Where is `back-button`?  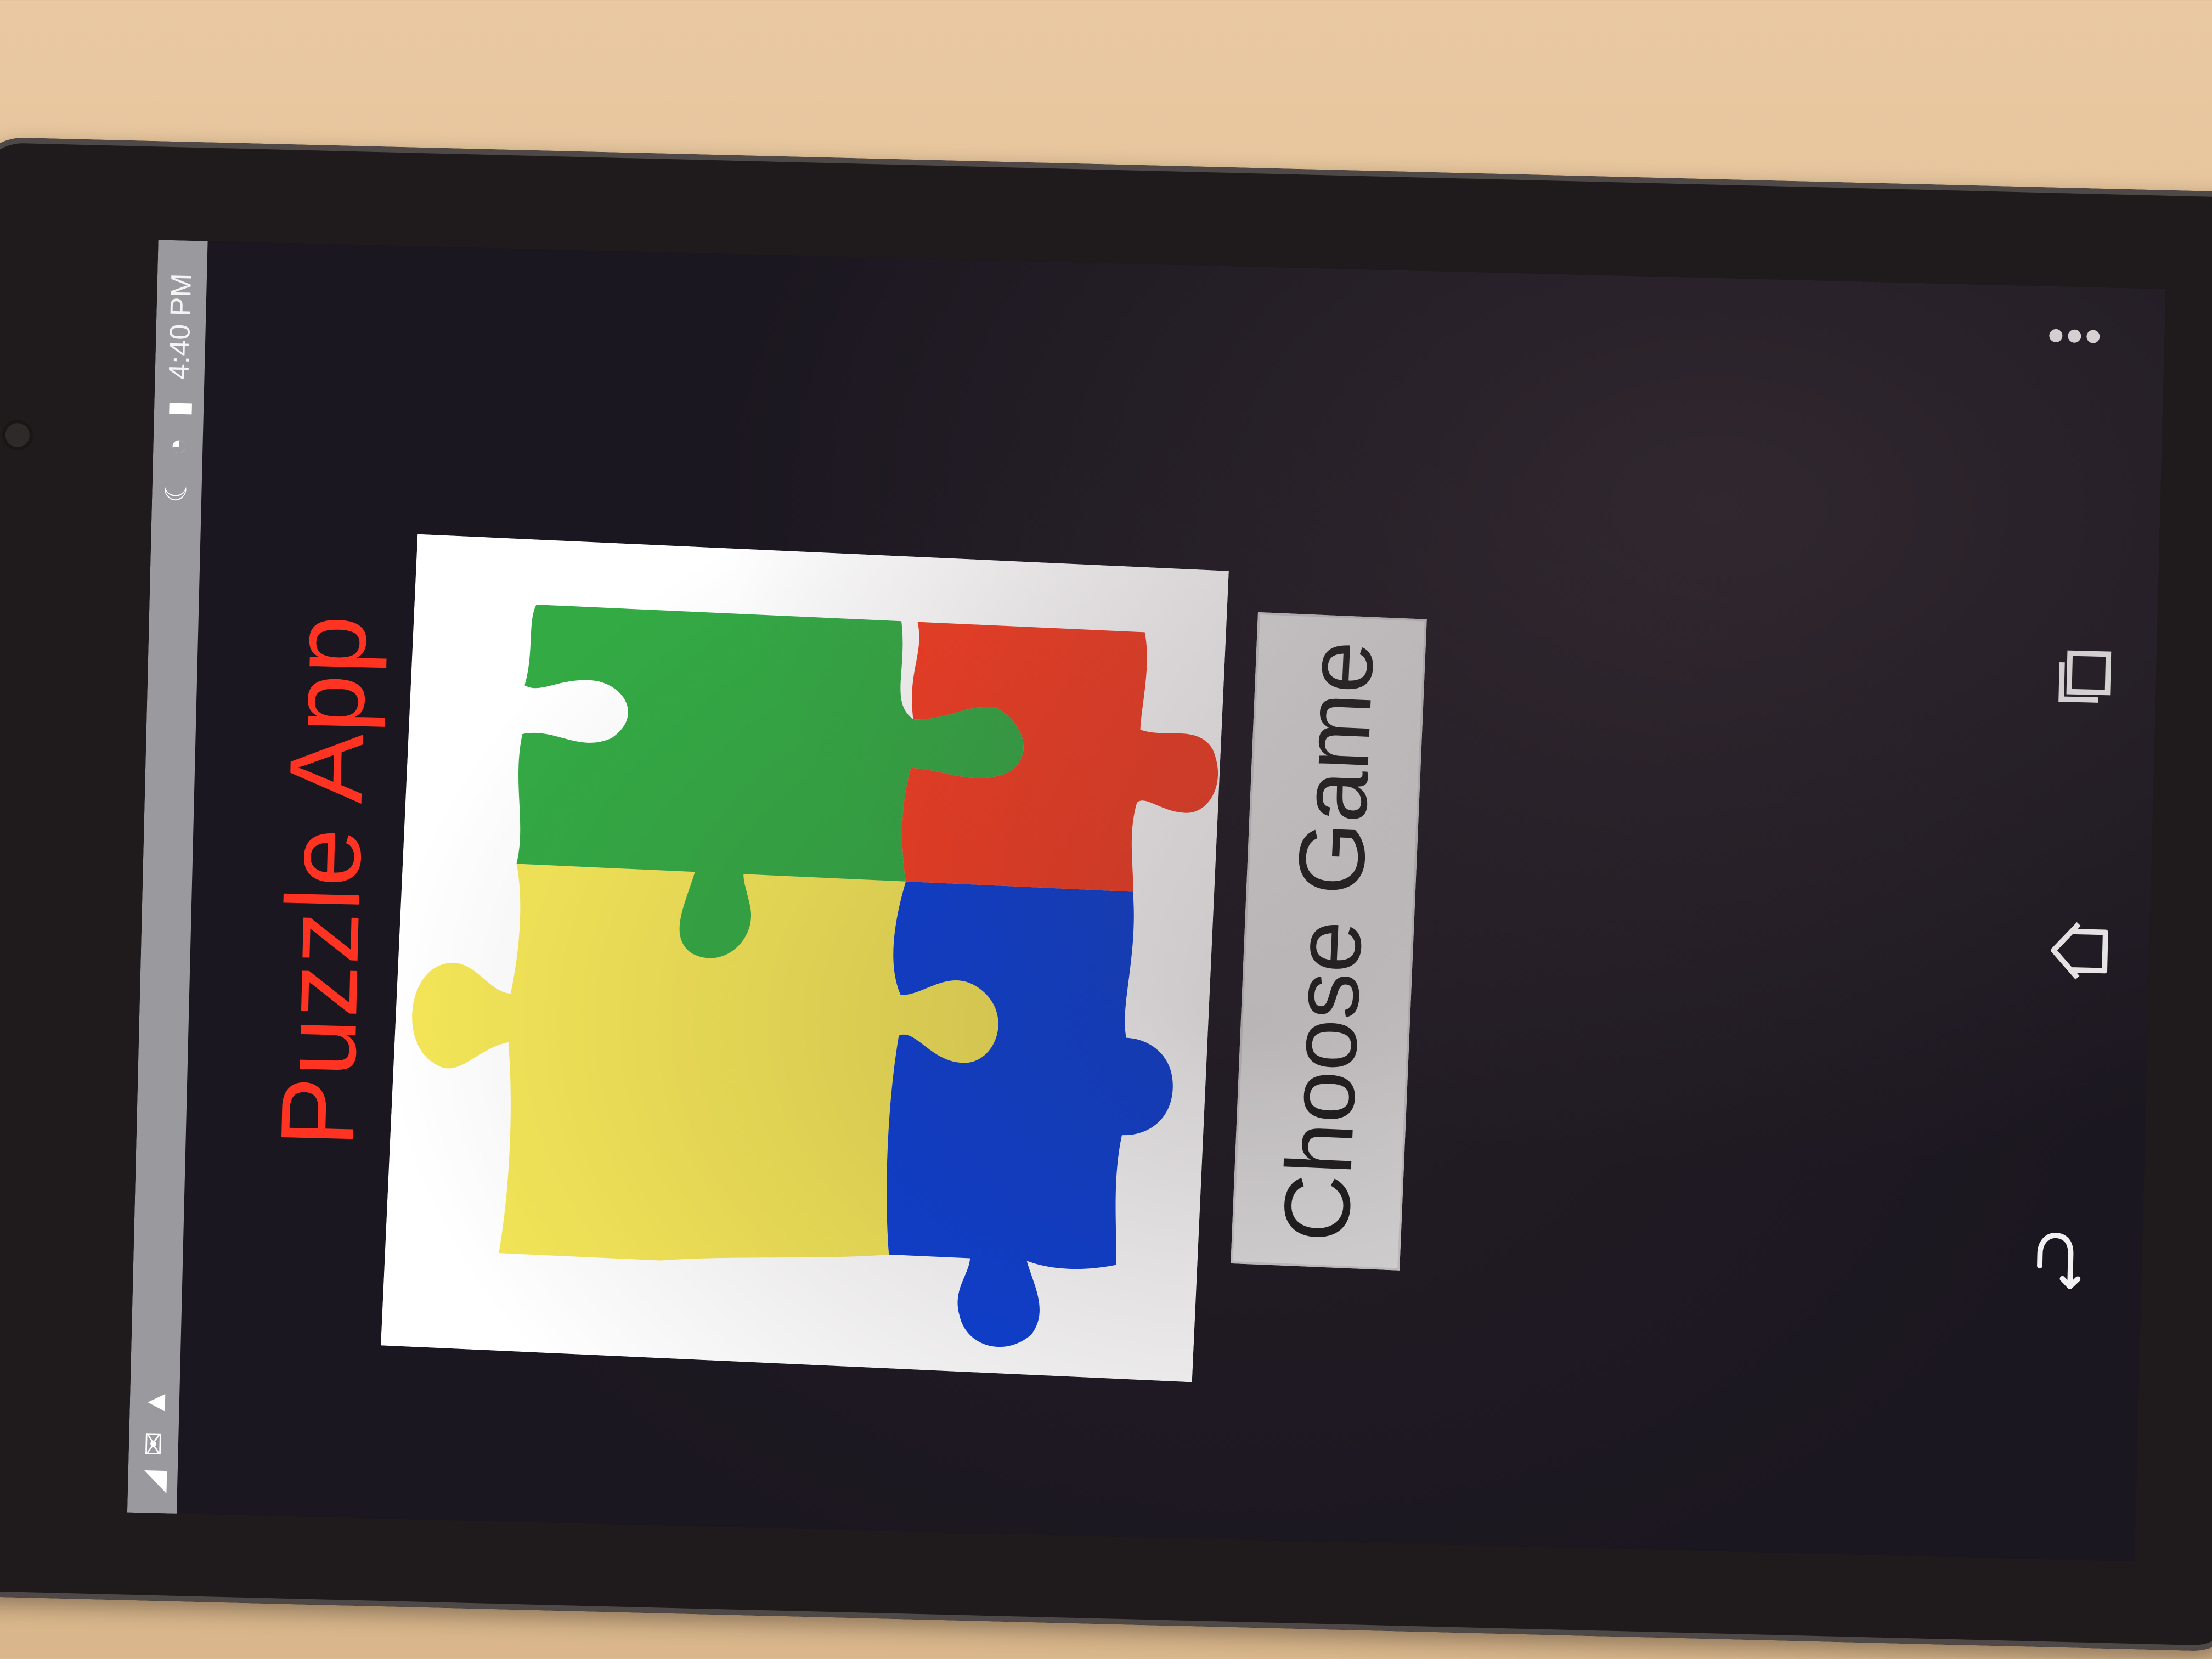
back-button is located at coordinates (2070, 1263).